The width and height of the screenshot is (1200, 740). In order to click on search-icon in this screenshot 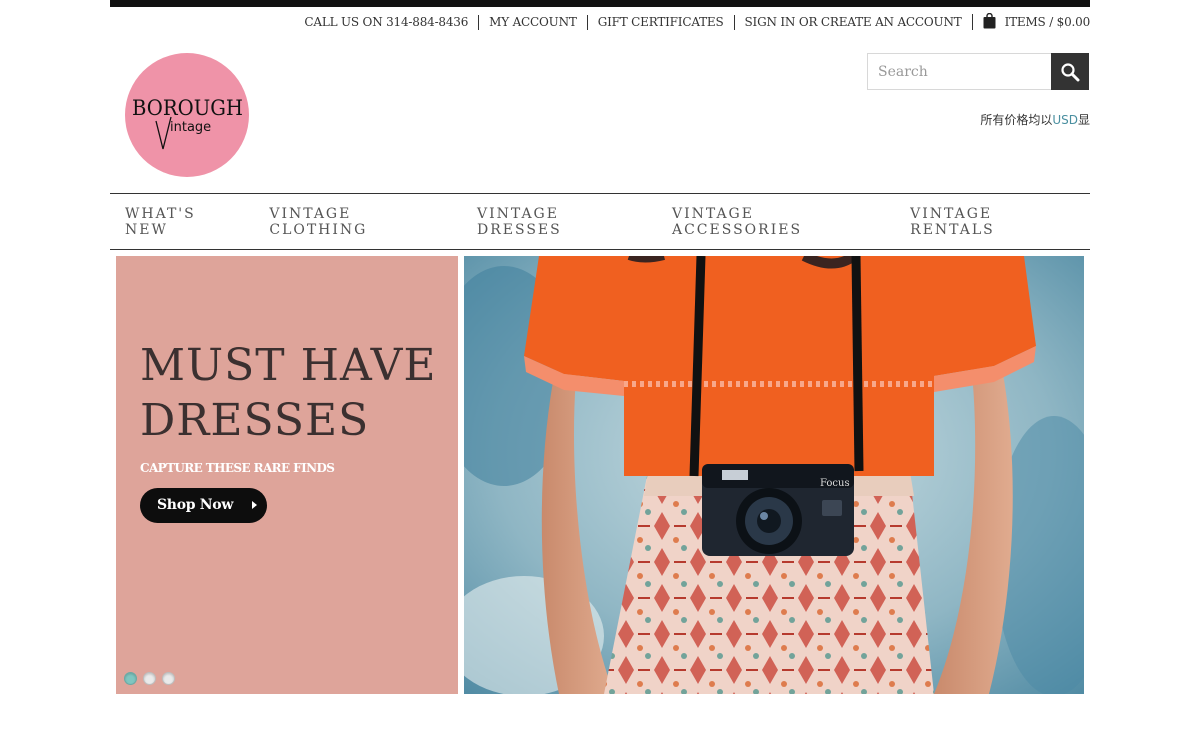, I will do `click(1070, 71)`.